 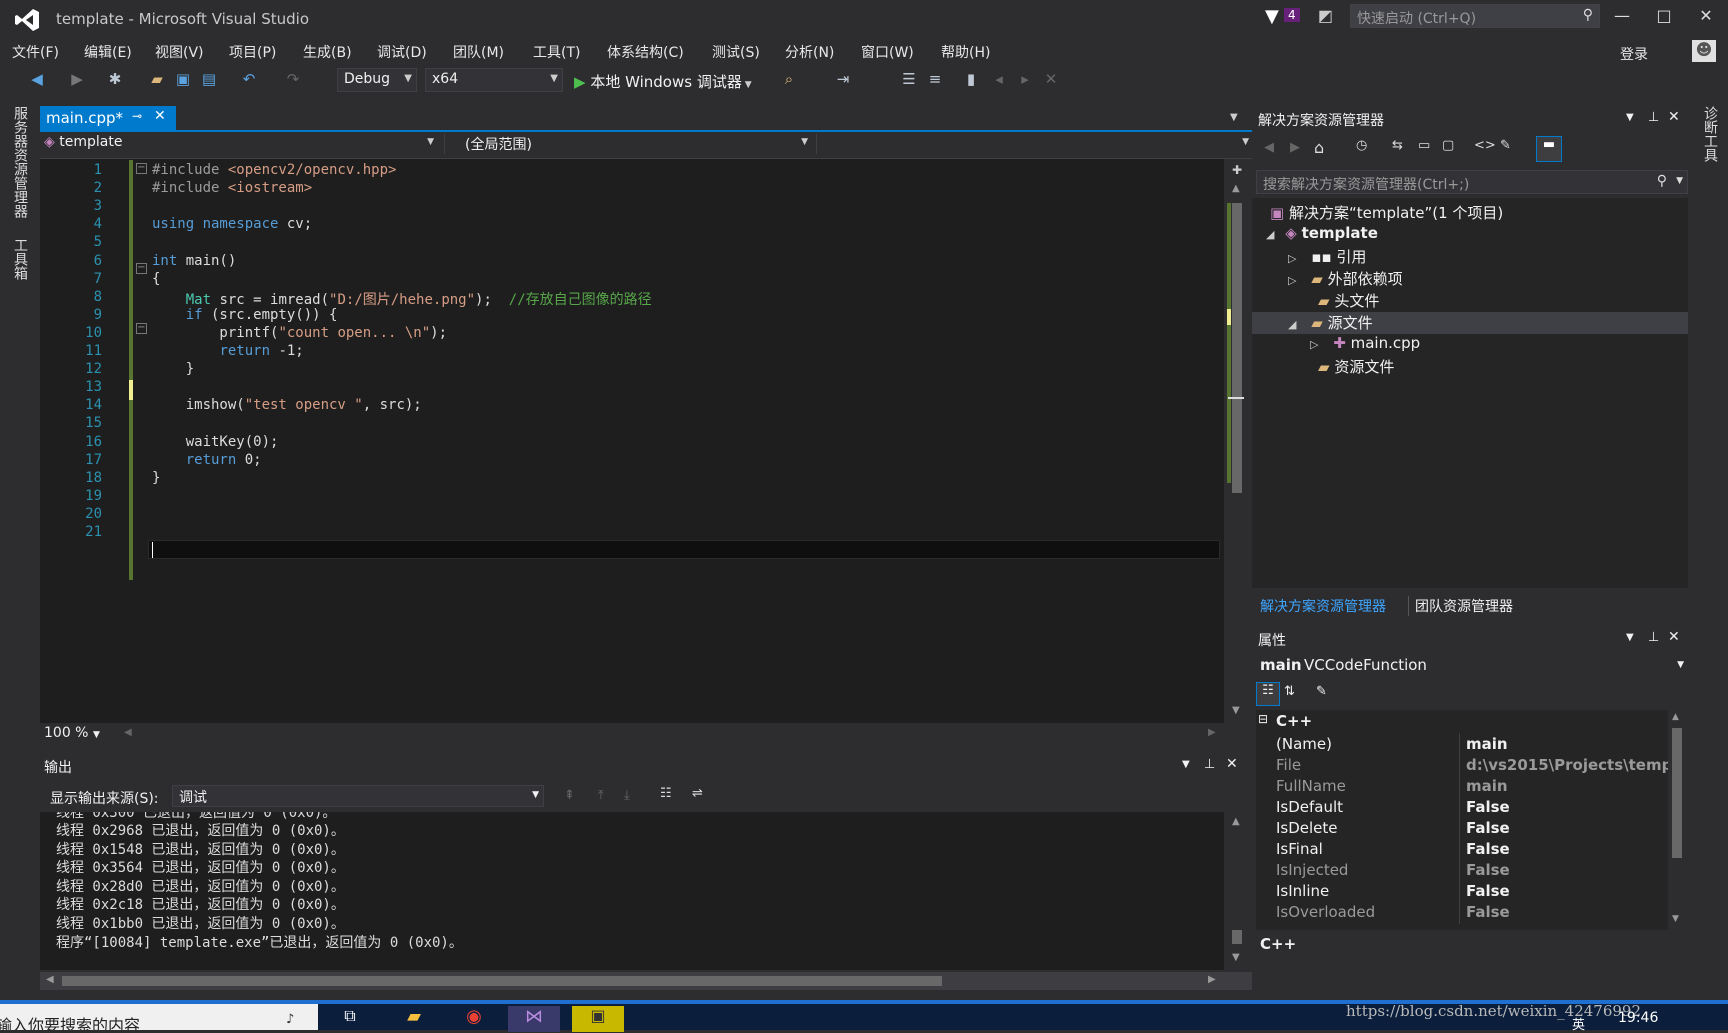 What do you see at coordinates (249, 79) in the screenshot?
I see `undo-icon: ↶` at bounding box center [249, 79].